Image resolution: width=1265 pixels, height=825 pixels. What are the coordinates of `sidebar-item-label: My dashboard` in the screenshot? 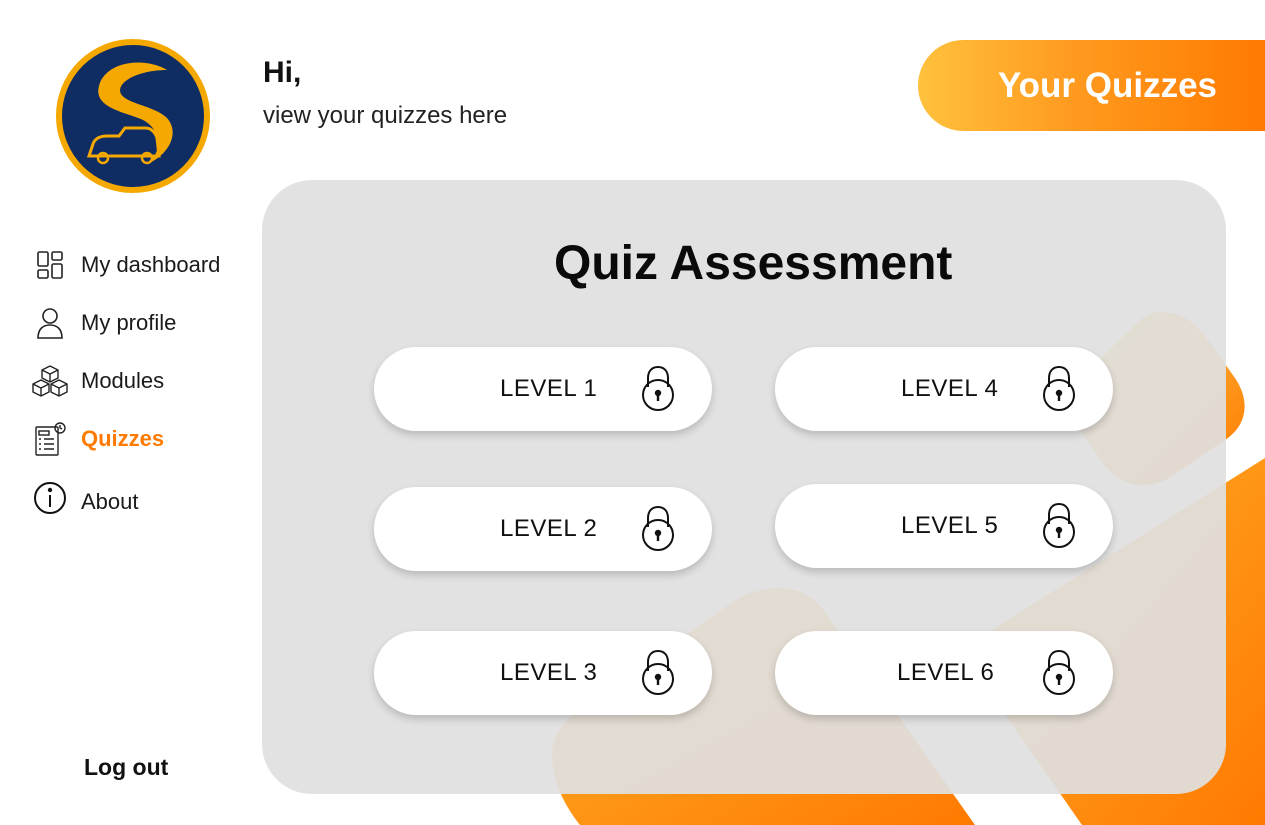 It's located at (151, 264).